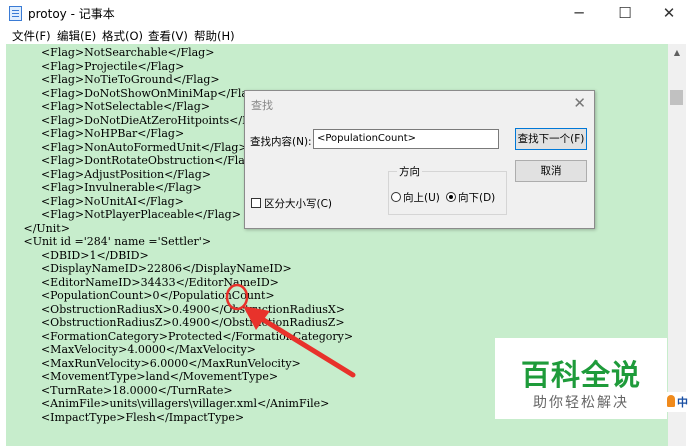 The height and width of the screenshot is (446, 692). Describe the element at coordinates (95, 133) in the screenshot. I see `editor-line: <Flag>NoHPBar</Flag>` at that location.